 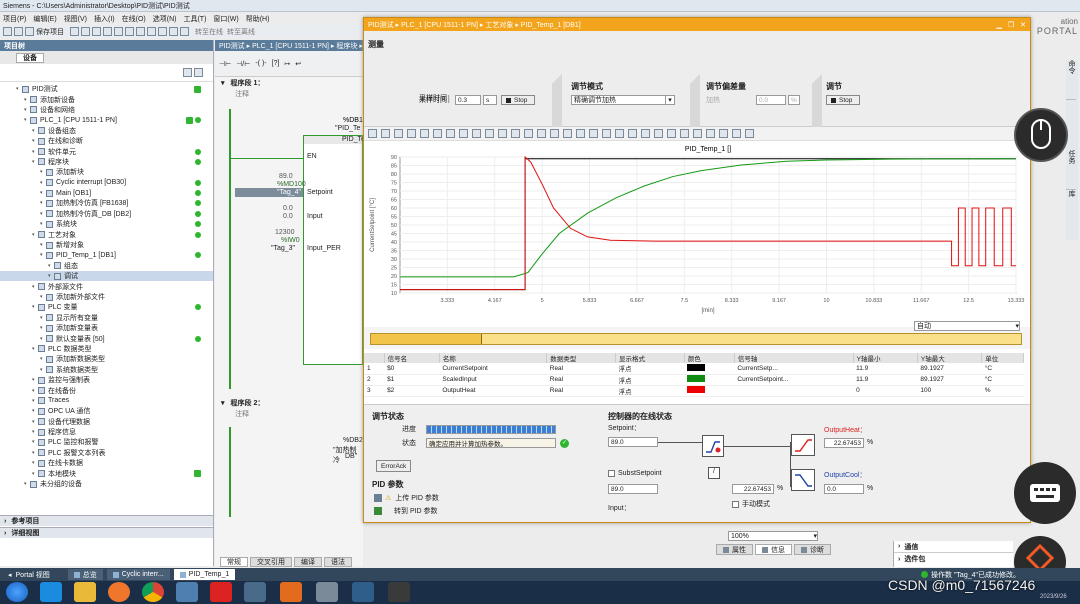 What do you see at coordinates (129, 31) in the screenshot?
I see `undo-icon` at bounding box center [129, 31].